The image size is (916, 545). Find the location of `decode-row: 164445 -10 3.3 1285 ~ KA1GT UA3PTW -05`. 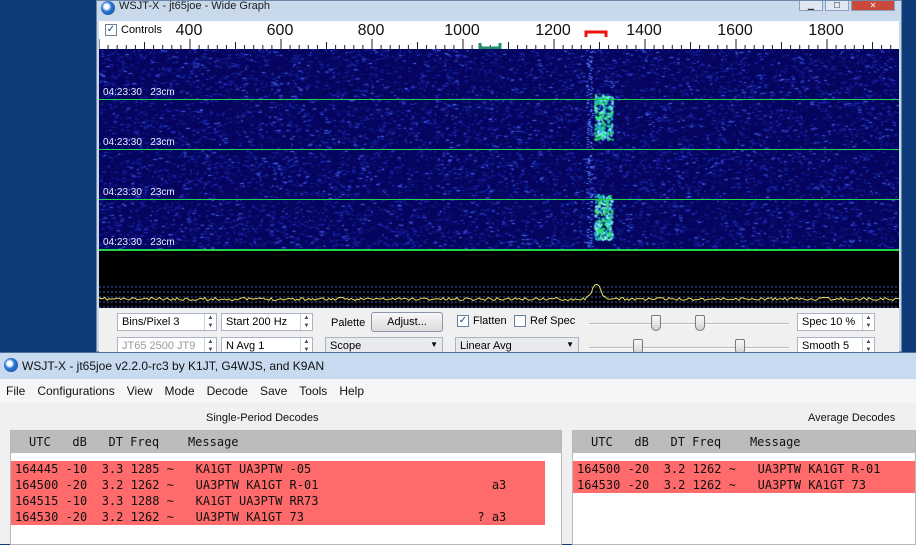

decode-row: 164445 -10 3.3 1285 ~ KA1GT UA3PTW -05 is located at coordinates (278, 469).